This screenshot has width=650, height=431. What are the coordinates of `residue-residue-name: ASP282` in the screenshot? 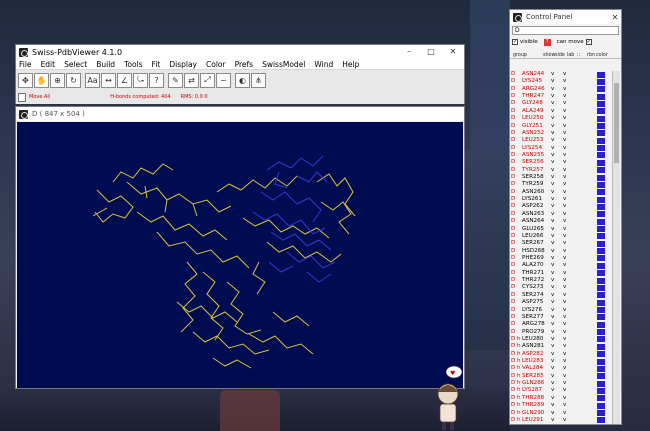 It's located at (536, 354).